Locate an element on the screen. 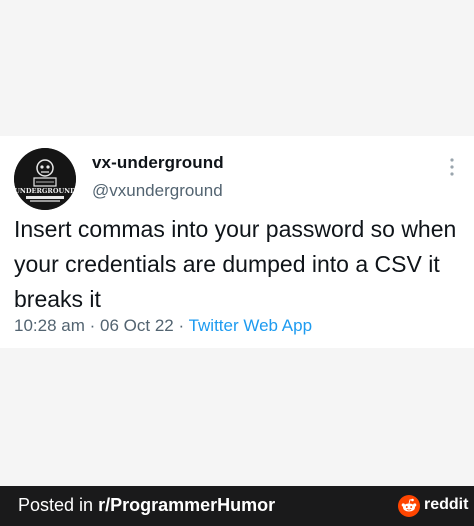  tweet-meta: 10:28 am · 06 Oct 22 · Twitter Web App is located at coordinates (163, 326).